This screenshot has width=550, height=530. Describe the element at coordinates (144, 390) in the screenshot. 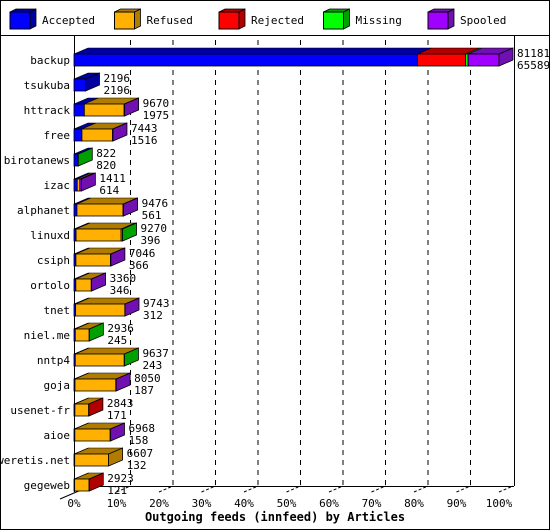

I see `accepted-value-label: 187` at that location.